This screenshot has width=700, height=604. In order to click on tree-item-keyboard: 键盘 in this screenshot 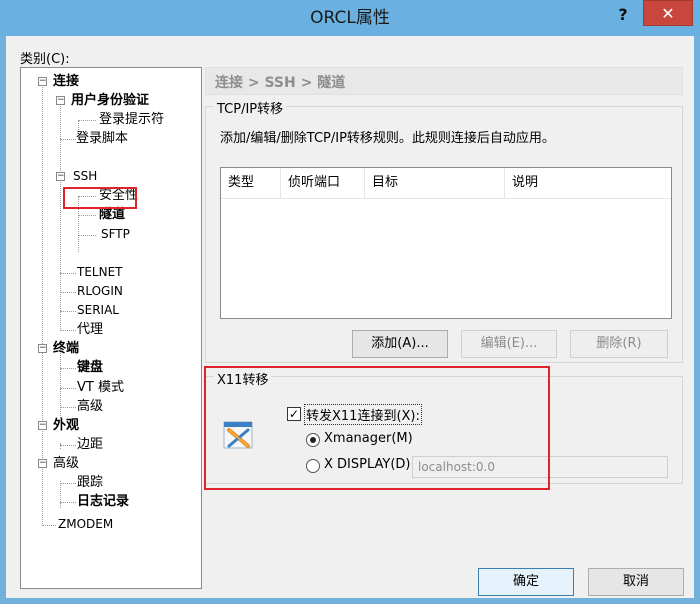, I will do `click(90, 367)`.